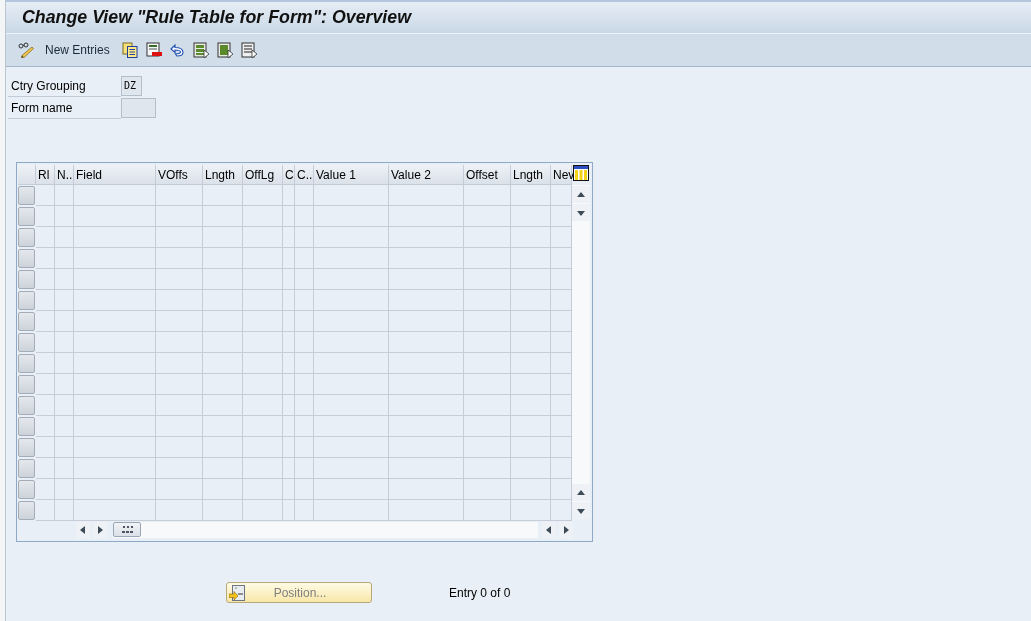 This screenshot has height=621, width=1031. I want to click on input-field, so click(138, 108).